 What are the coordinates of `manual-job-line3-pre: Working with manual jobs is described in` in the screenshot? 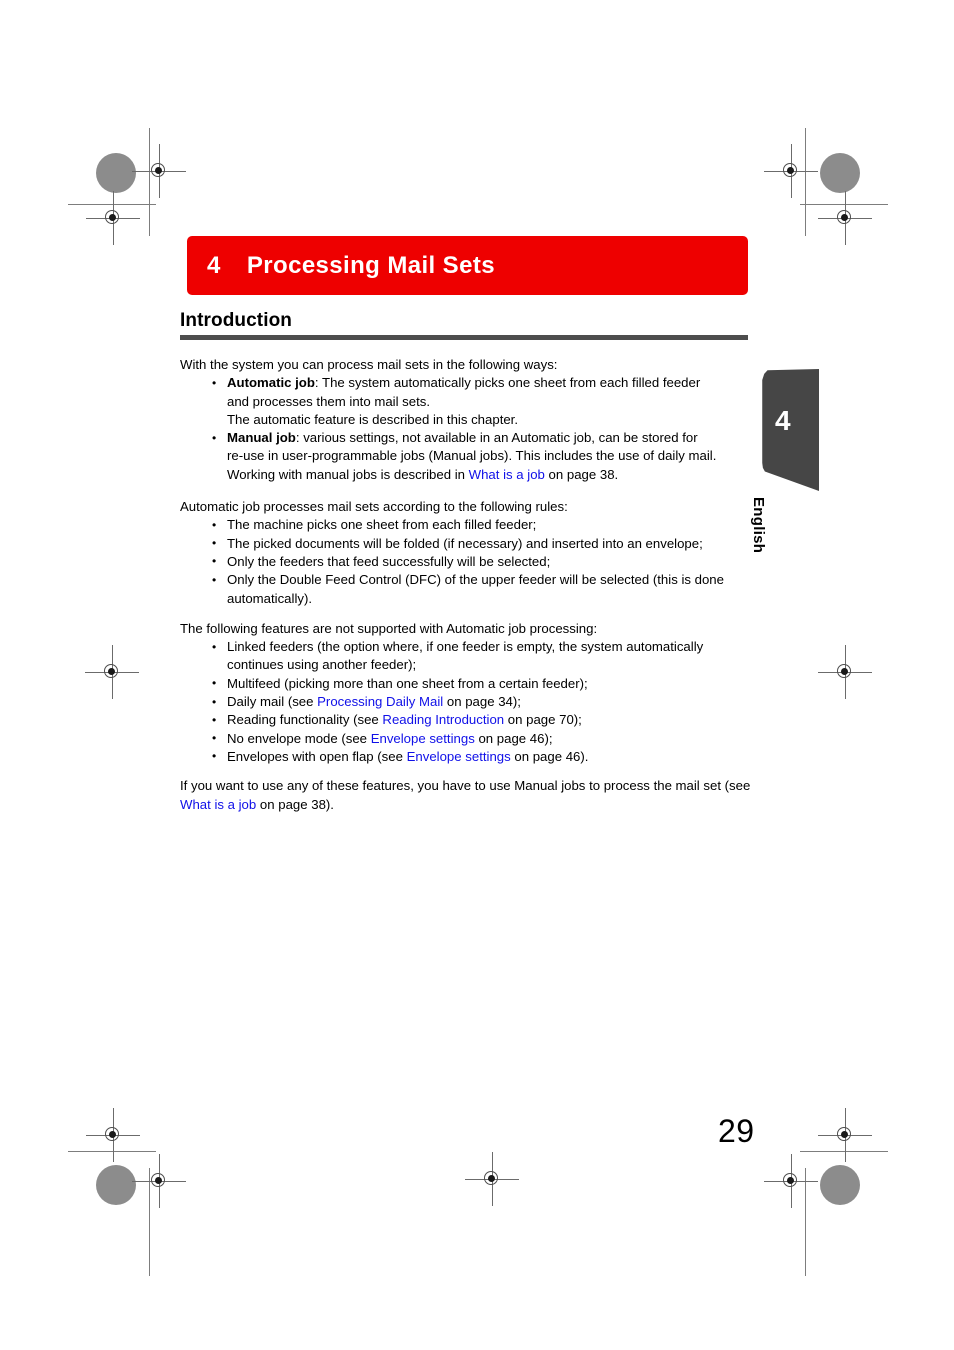 It's located at (348, 474).